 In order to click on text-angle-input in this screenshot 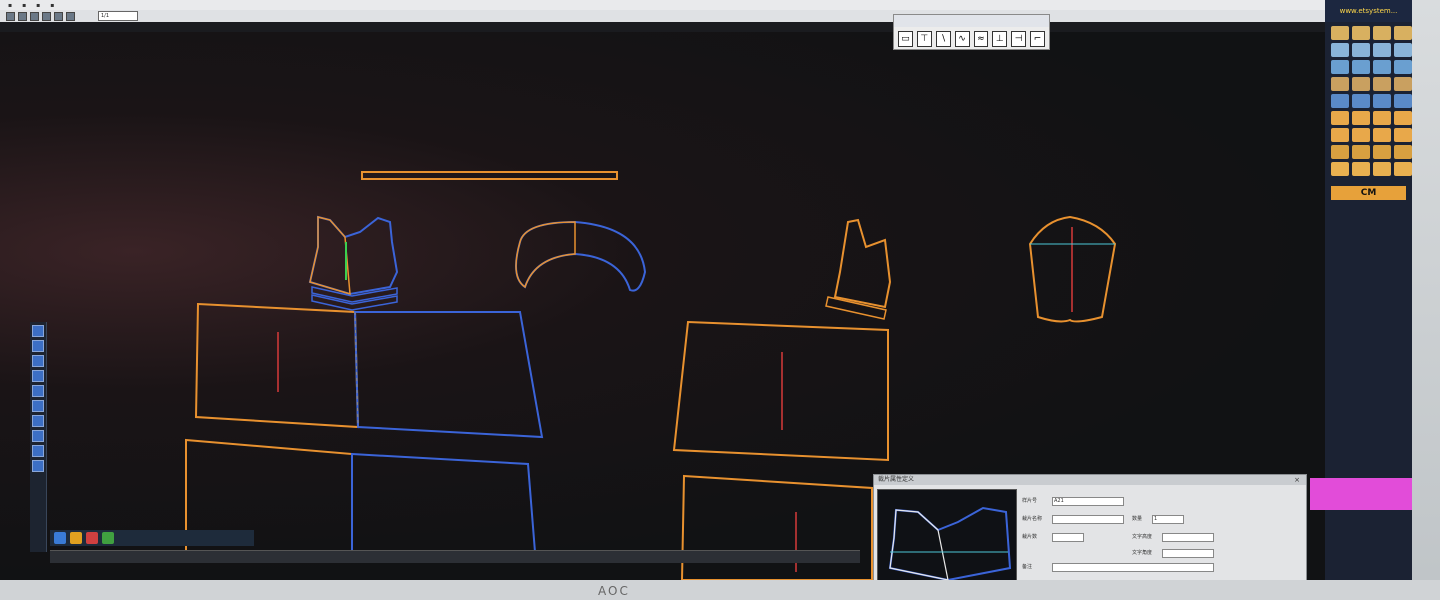, I will do `click(1188, 553)`.